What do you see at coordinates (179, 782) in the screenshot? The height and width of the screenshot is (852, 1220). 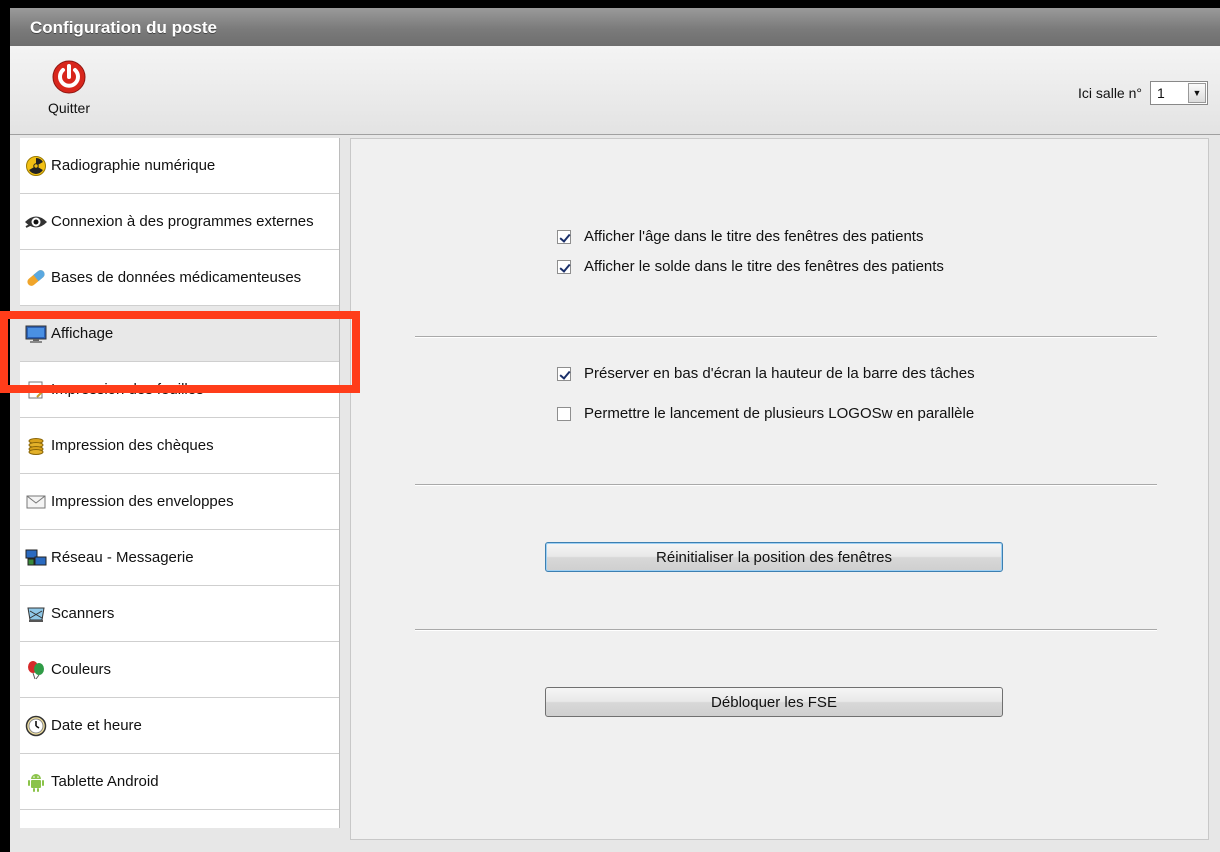 I see `sidebar-item-tablette: Tablette Android` at bounding box center [179, 782].